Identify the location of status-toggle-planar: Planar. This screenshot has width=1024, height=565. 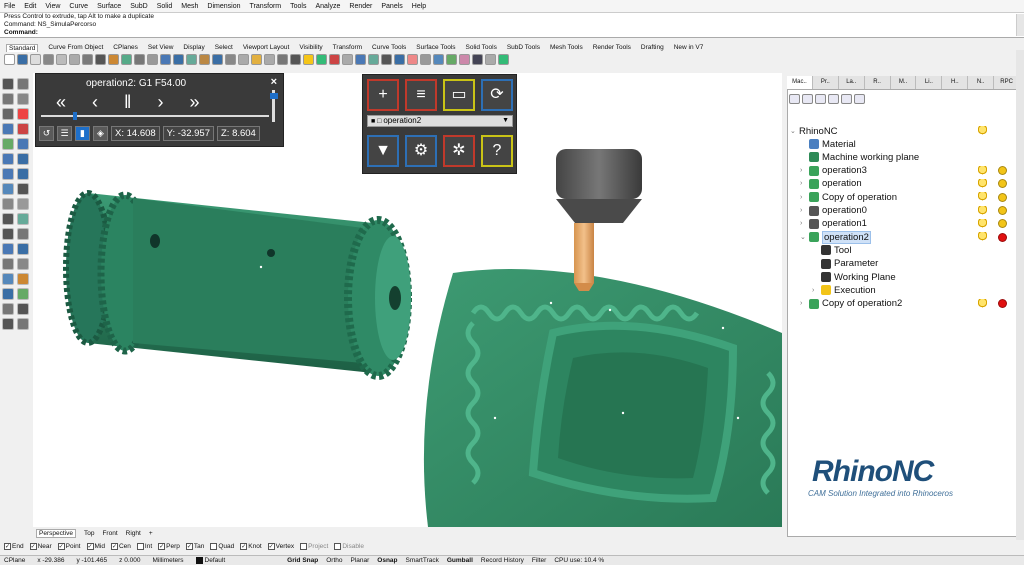
(359, 560).